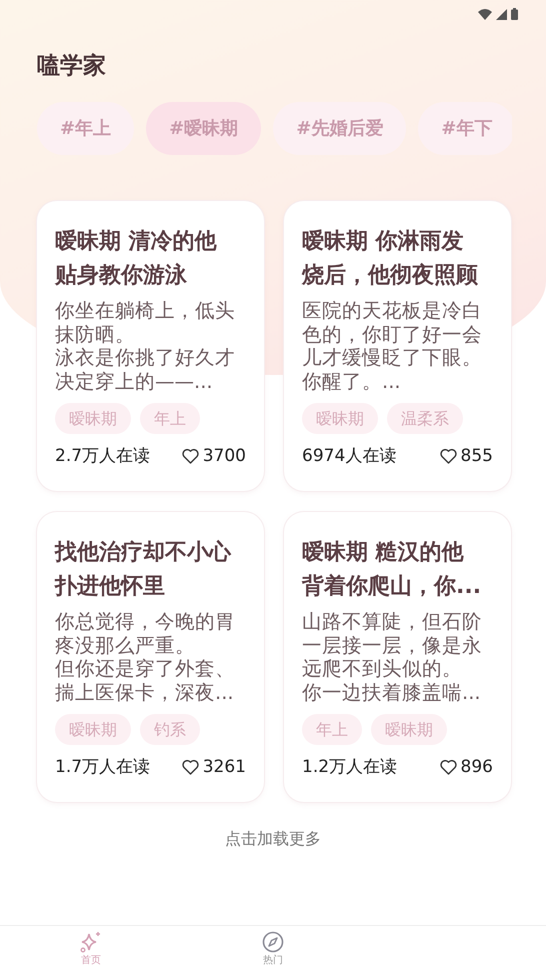 The image size is (546, 971). What do you see at coordinates (476, 456) in the screenshot?
I see `like-count: 855` at bounding box center [476, 456].